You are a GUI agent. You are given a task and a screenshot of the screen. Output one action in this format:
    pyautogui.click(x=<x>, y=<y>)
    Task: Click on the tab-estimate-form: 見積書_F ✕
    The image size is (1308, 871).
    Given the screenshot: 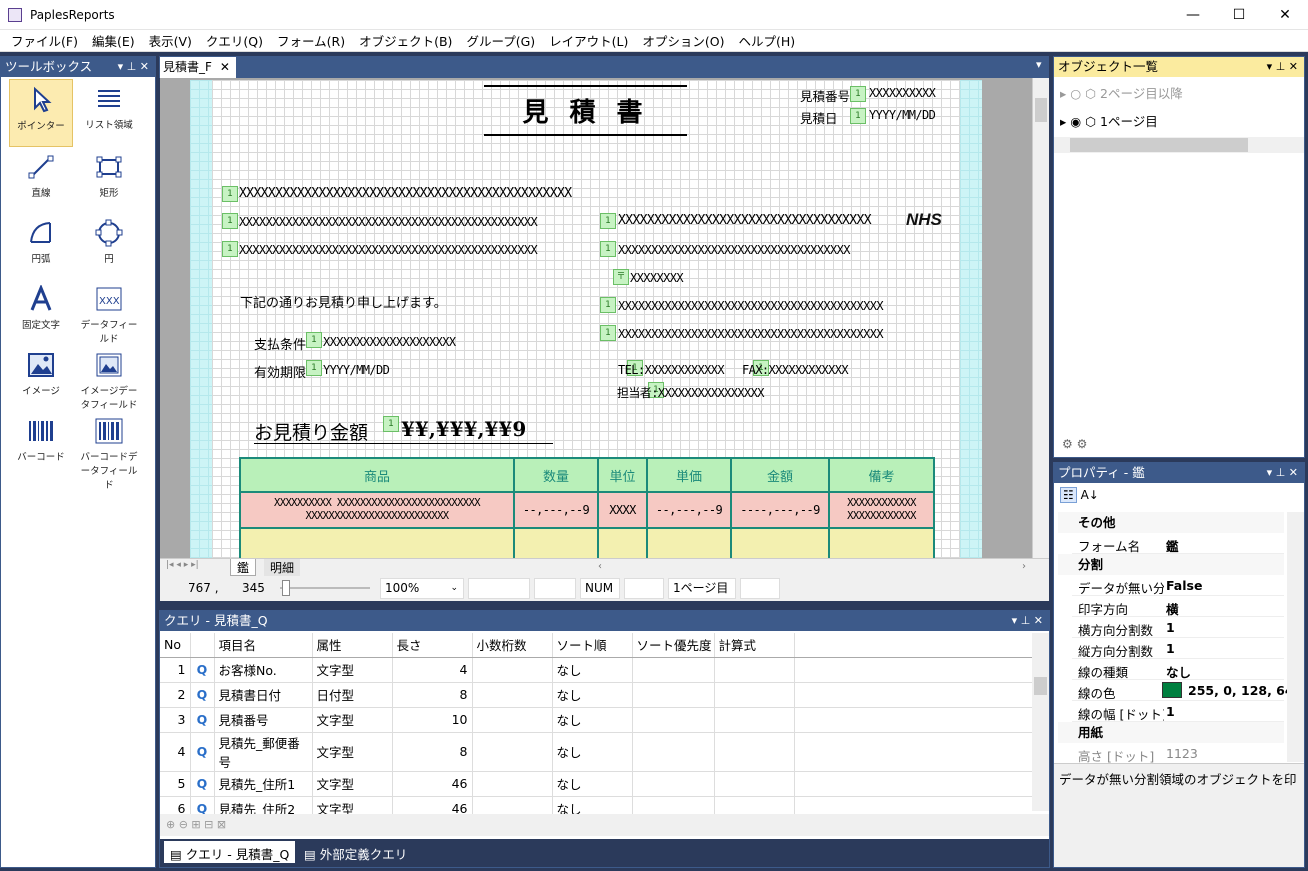 What is the action you would take?
    pyautogui.click(x=198, y=67)
    